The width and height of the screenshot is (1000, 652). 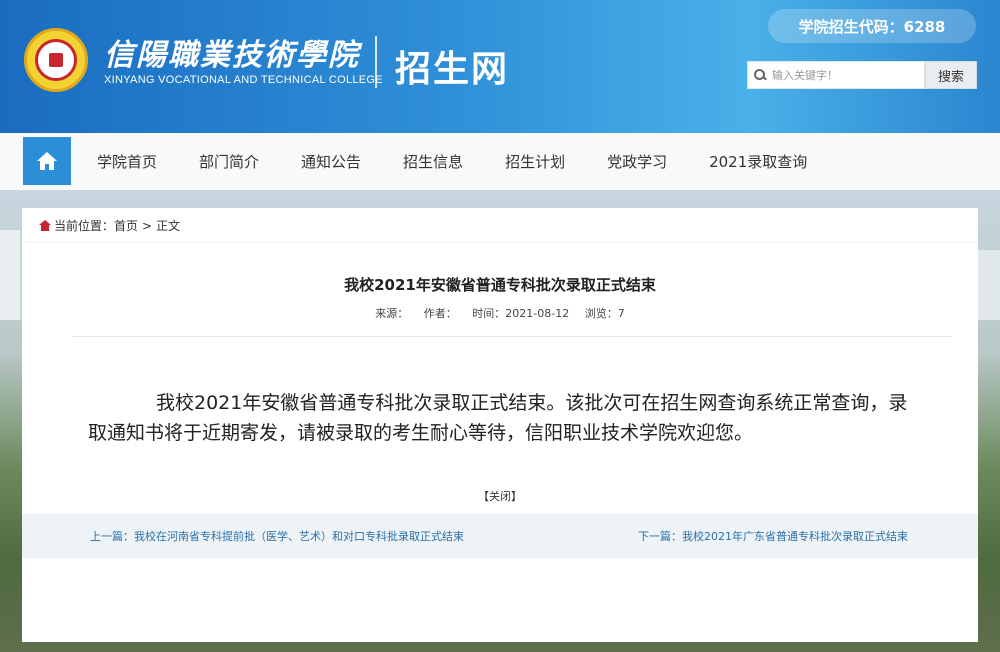 I want to click on college-name-en: XINYANG VOCATIONAL AND TECHNICAL COLLEGE, so click(x=243, y=80).